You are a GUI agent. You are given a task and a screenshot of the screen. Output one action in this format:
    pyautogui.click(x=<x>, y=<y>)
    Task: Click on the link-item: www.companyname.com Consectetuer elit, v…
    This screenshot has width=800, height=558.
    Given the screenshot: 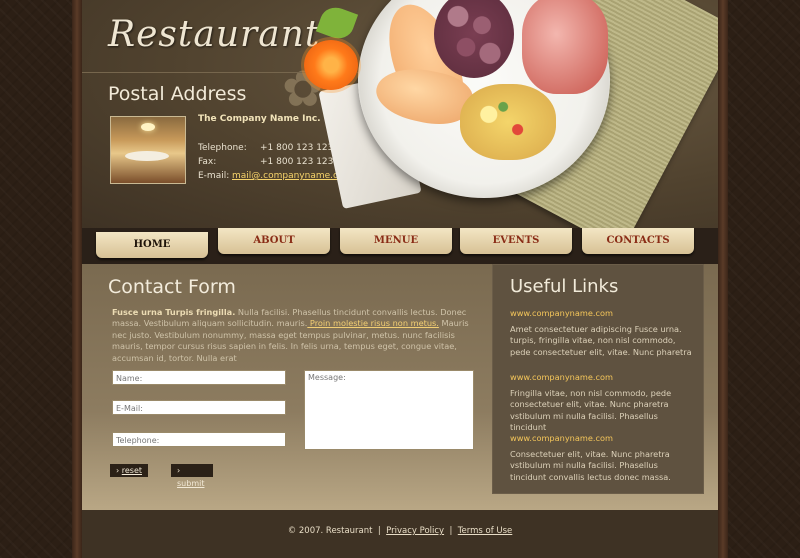 What is the action you would take?
    pyautogui.click(x=603, y=458)
    